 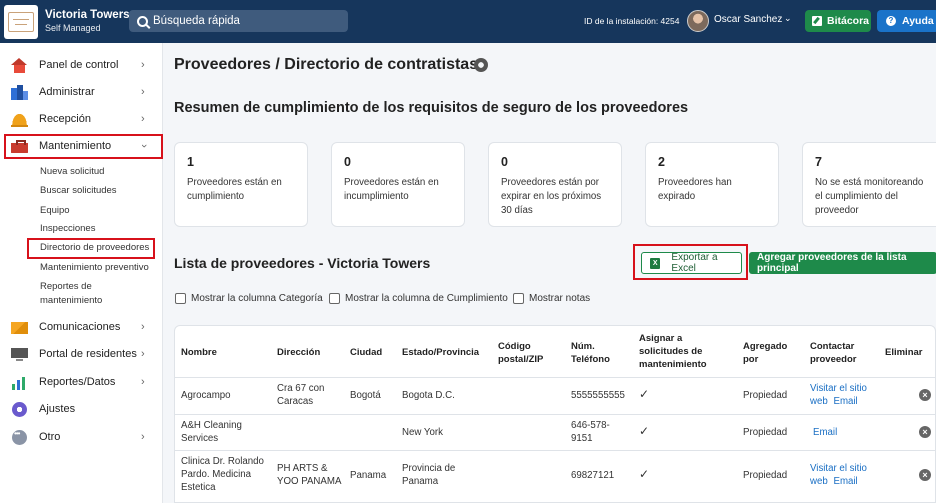 I want to click on gear-icon, so click(x=481, y=65).